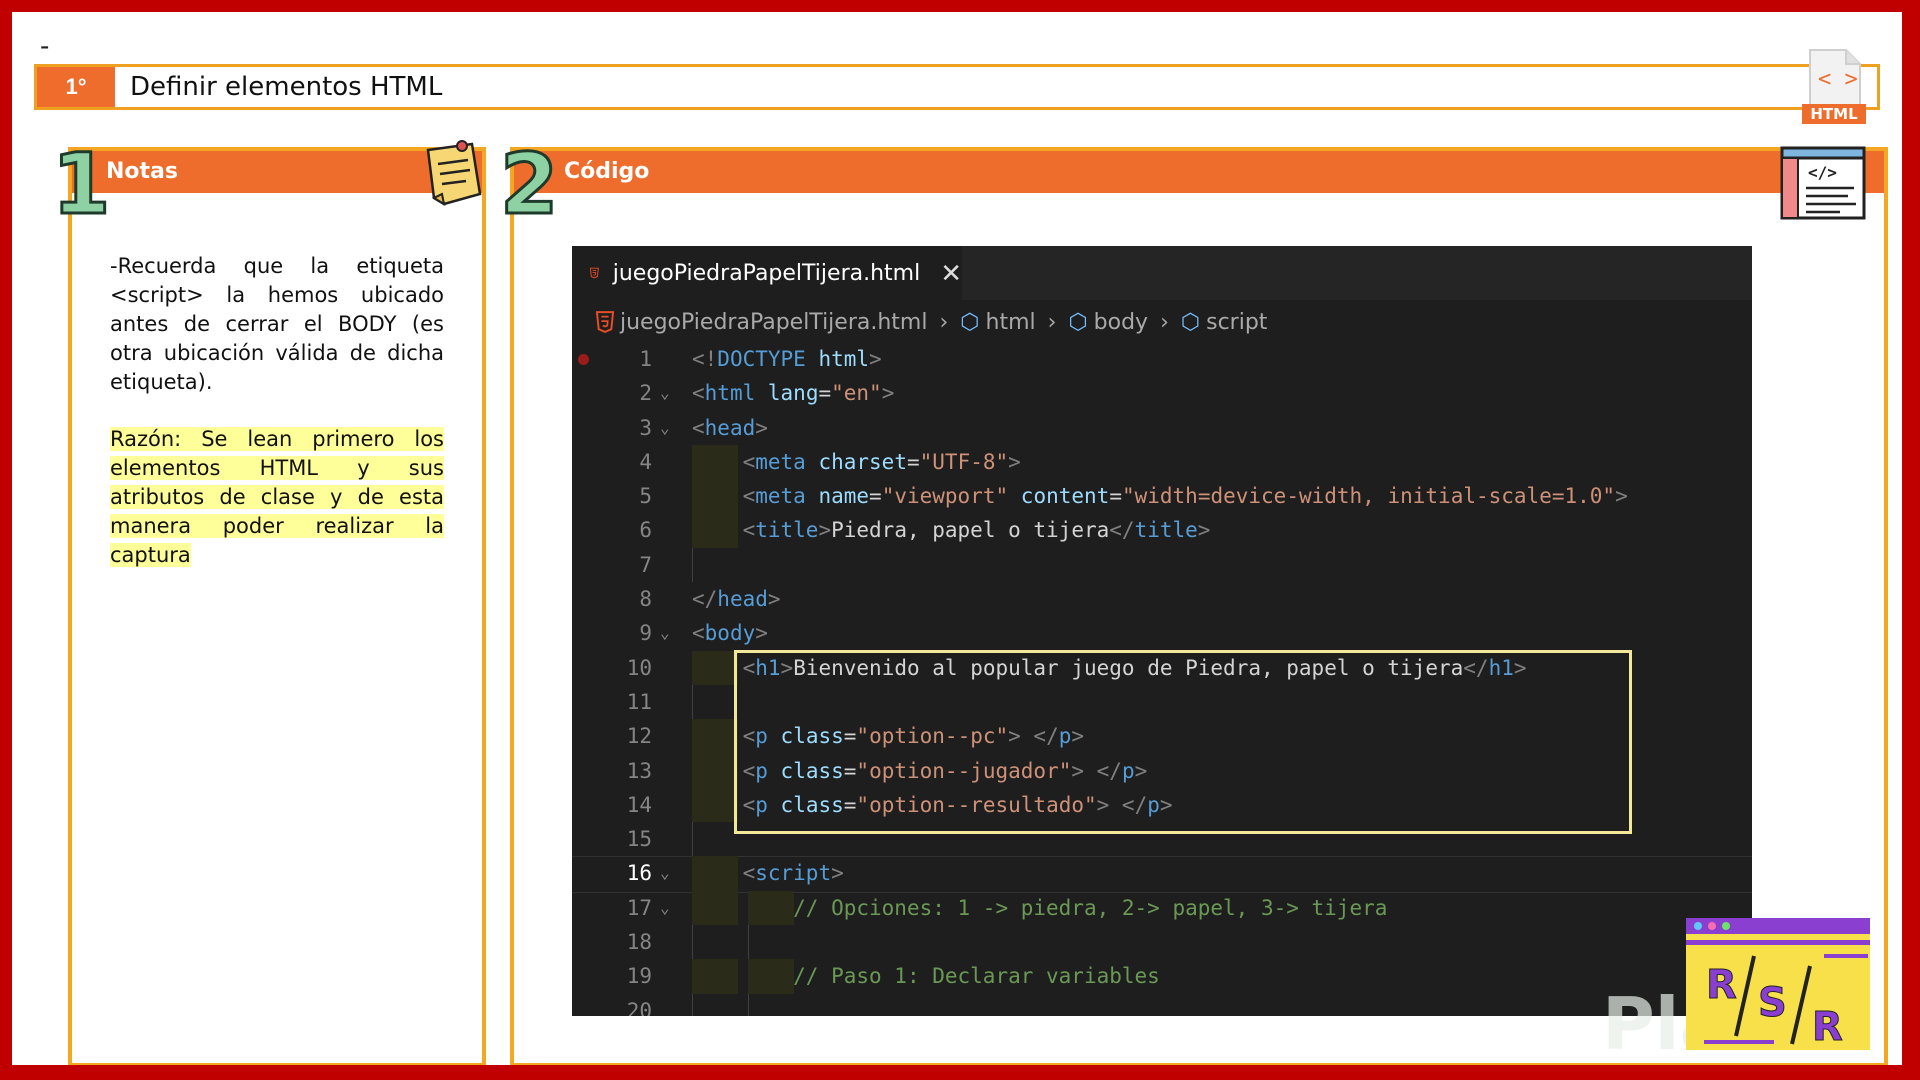 Image resolution: width=1920 pixels, height=1080 pixels. Describe the element at coordinates (1162, 736) in the screenshot. I see `code-line: 12 <p class="option--pc"> </p>` at that location.